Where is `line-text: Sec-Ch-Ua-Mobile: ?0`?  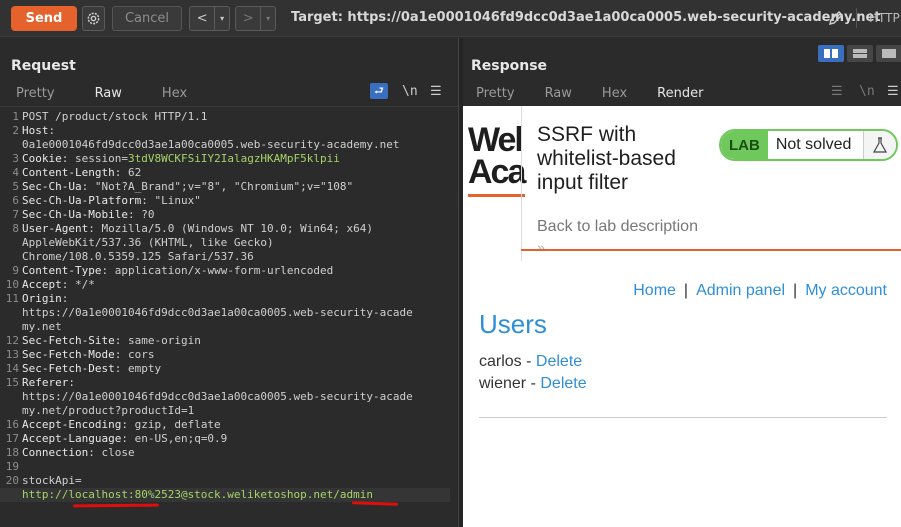
line-text: Sec-Ch-Ua-Mobile: ?0 is located at coordinates (88, 215).